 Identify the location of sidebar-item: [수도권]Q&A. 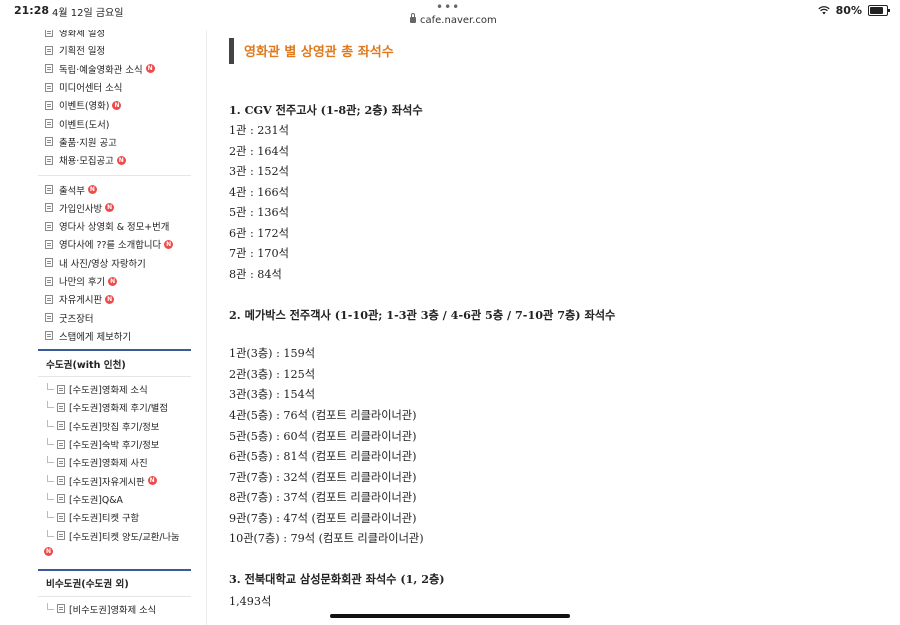
(114, 499).